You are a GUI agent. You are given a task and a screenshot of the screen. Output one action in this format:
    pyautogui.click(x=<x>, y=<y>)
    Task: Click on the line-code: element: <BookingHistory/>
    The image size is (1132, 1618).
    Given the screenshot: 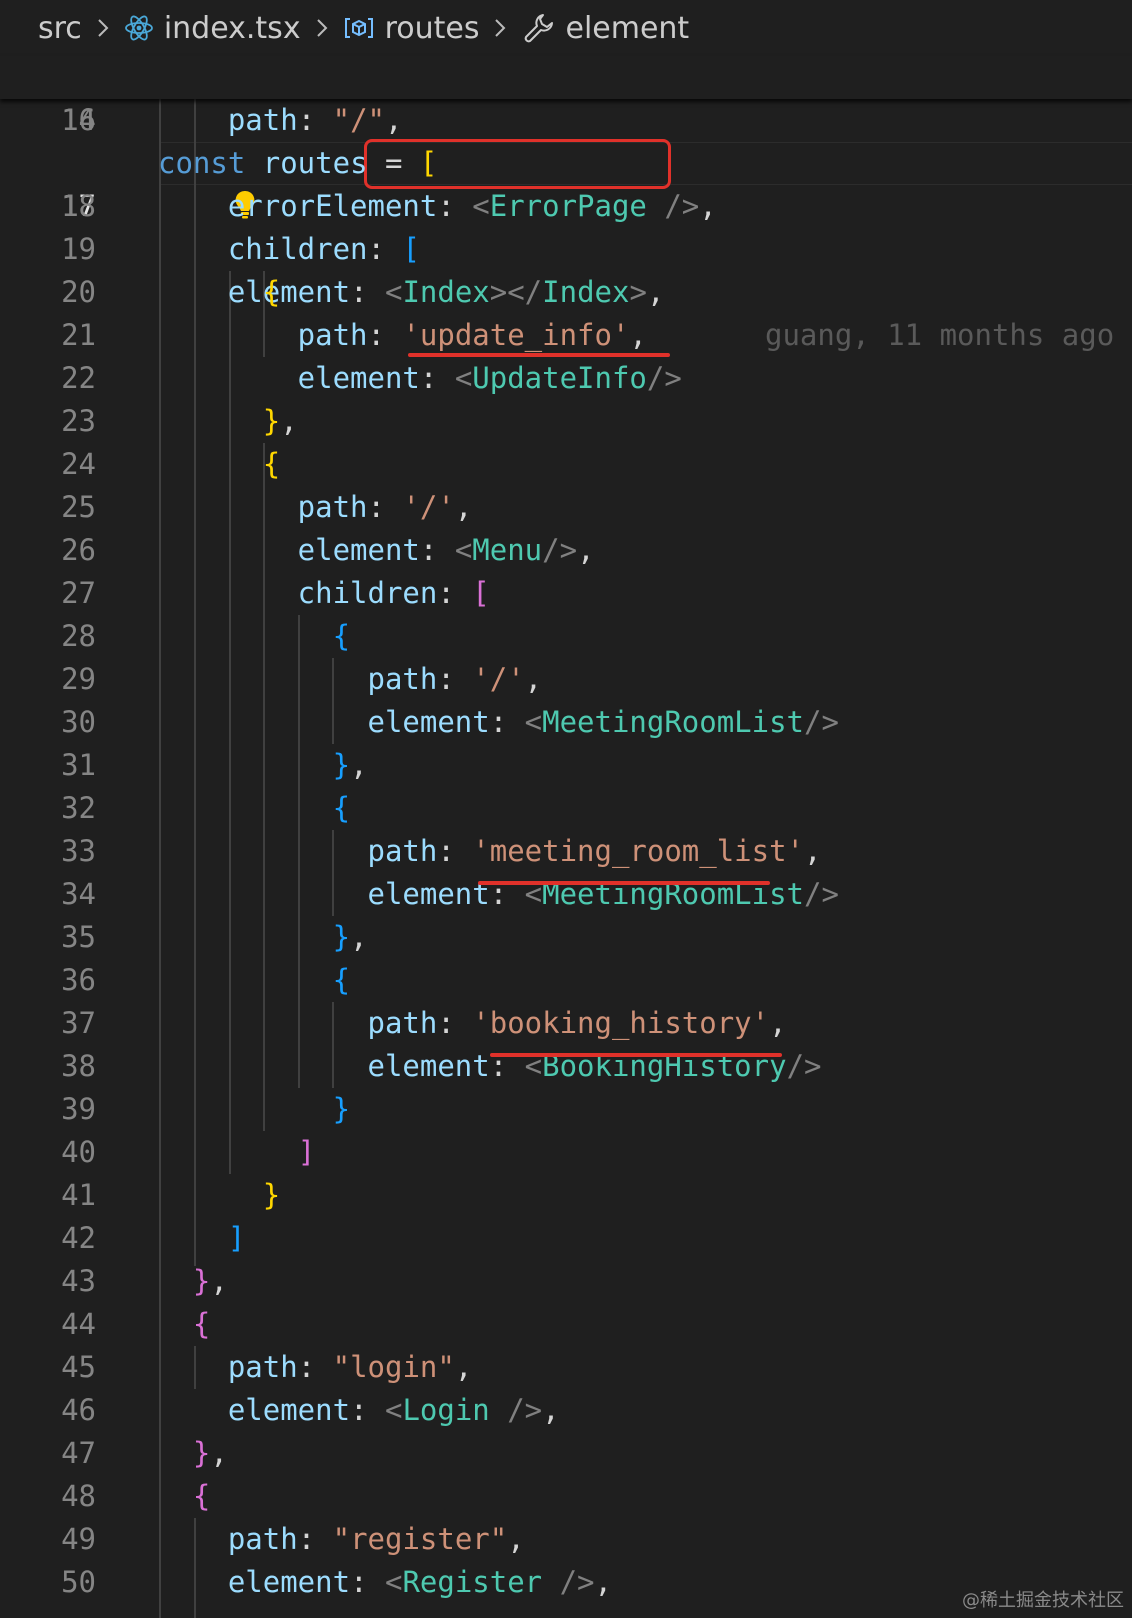 What is the action you would take?
    pyautogui.click(x=490, y=1066)
    